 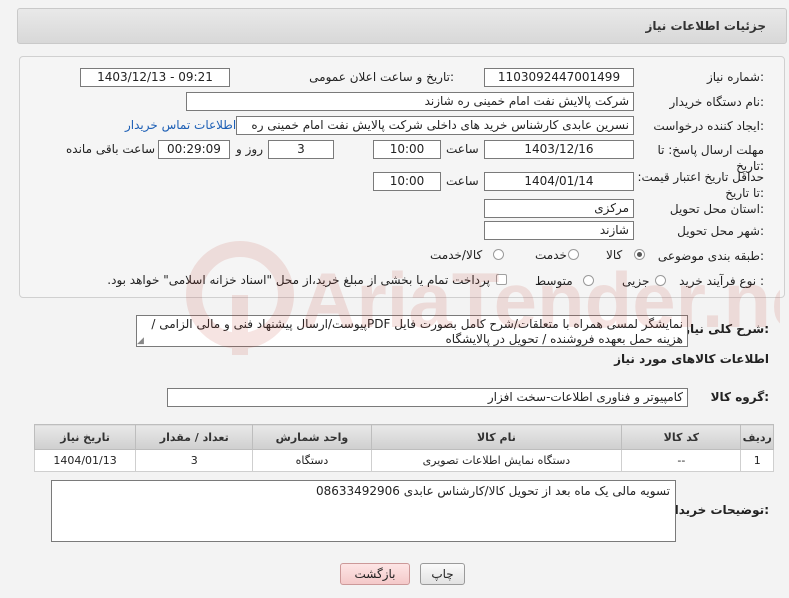 What do you see at coordinates (573, 254) in the screenshot?
I see `category-service-radio` at bounding box center [573, 254].